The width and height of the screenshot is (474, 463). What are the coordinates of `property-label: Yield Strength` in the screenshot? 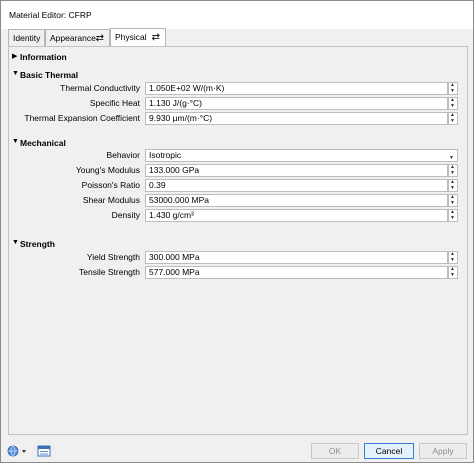 It's located at (113, 257).